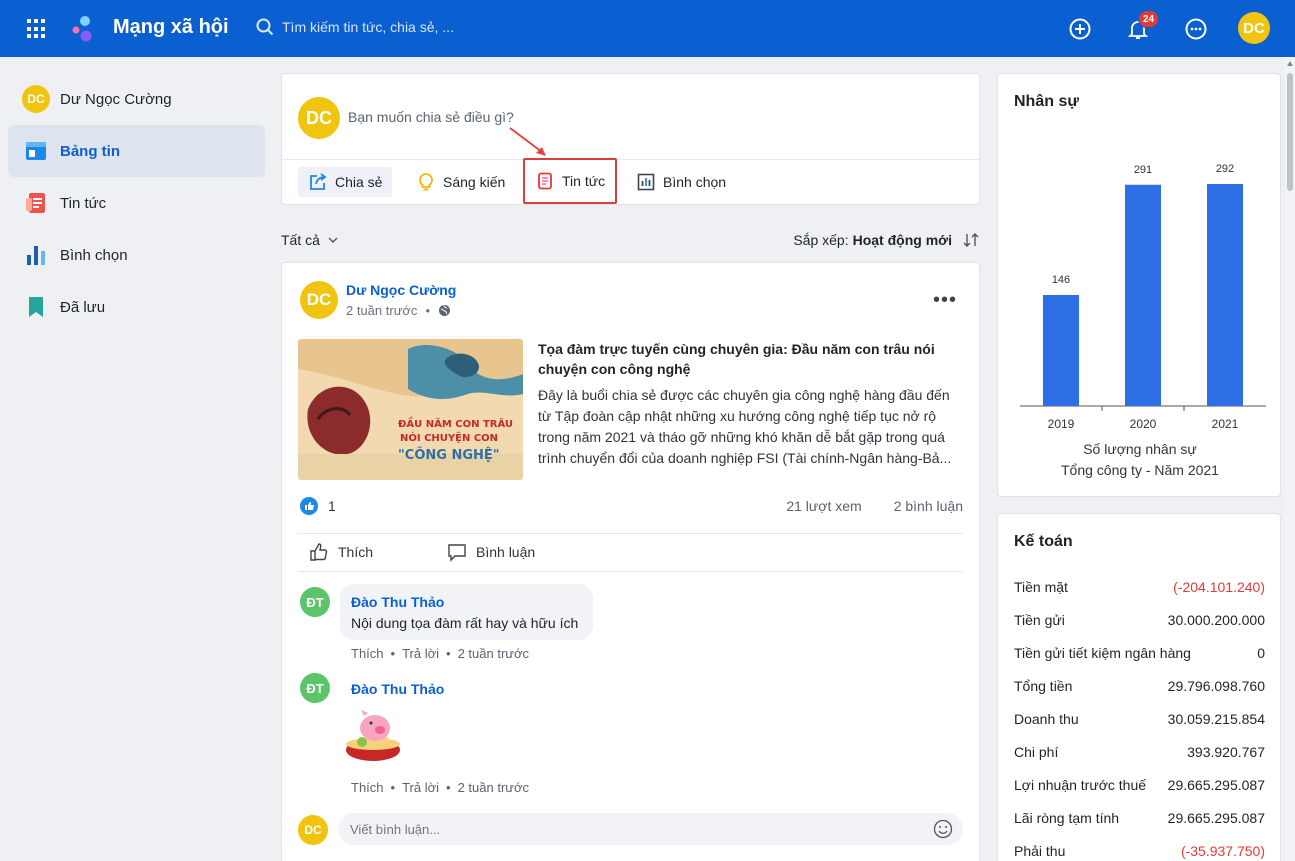 The height and width of the screenshot is (861, 1295). I want to click on sidebar-item-label: Bình chọn, so click(94, 255).